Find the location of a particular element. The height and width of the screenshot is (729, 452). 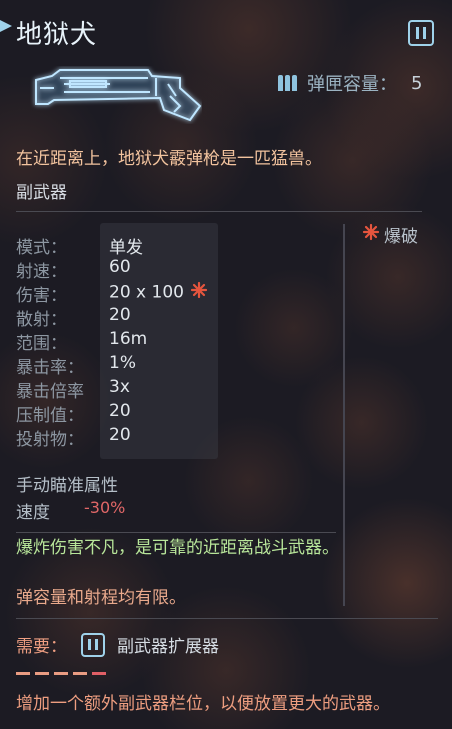

pros-text: 爆炸伤害不凡，是可靠的近距离战斗武器。 is located at coordinates (177, 548).